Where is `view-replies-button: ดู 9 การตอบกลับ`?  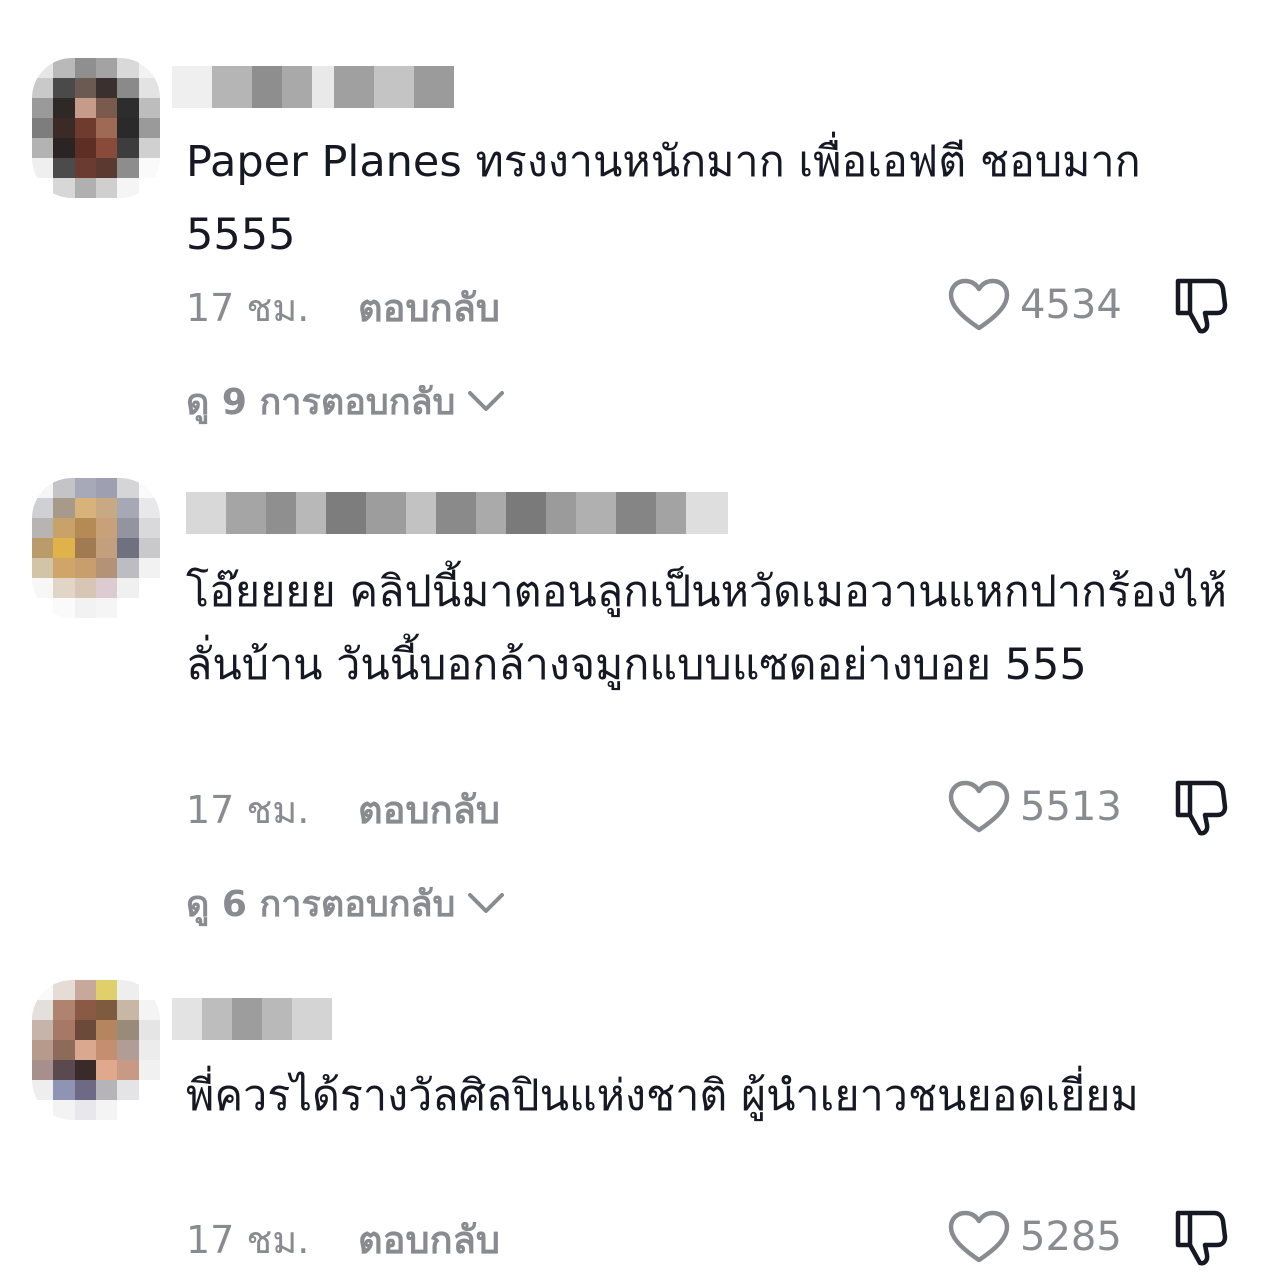 view-replies-button: ดู 9 การตอบกลับ is located at coordinates (345, 401).